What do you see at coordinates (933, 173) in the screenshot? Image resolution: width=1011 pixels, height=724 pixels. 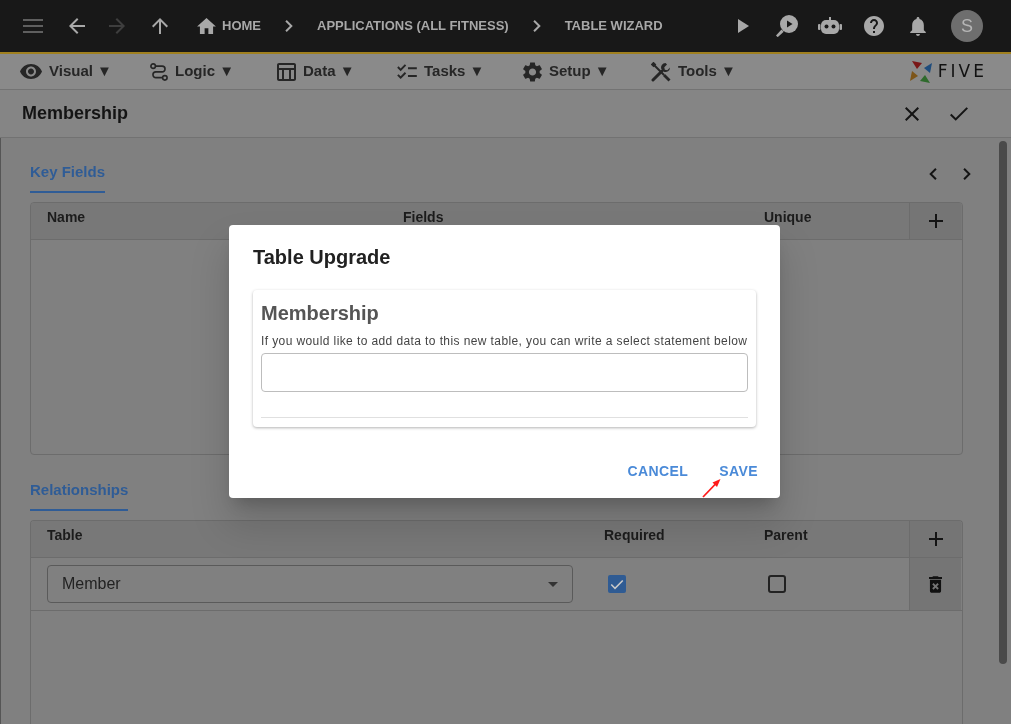 I see `chevron-left-icon` at bounding box center [933, 173].